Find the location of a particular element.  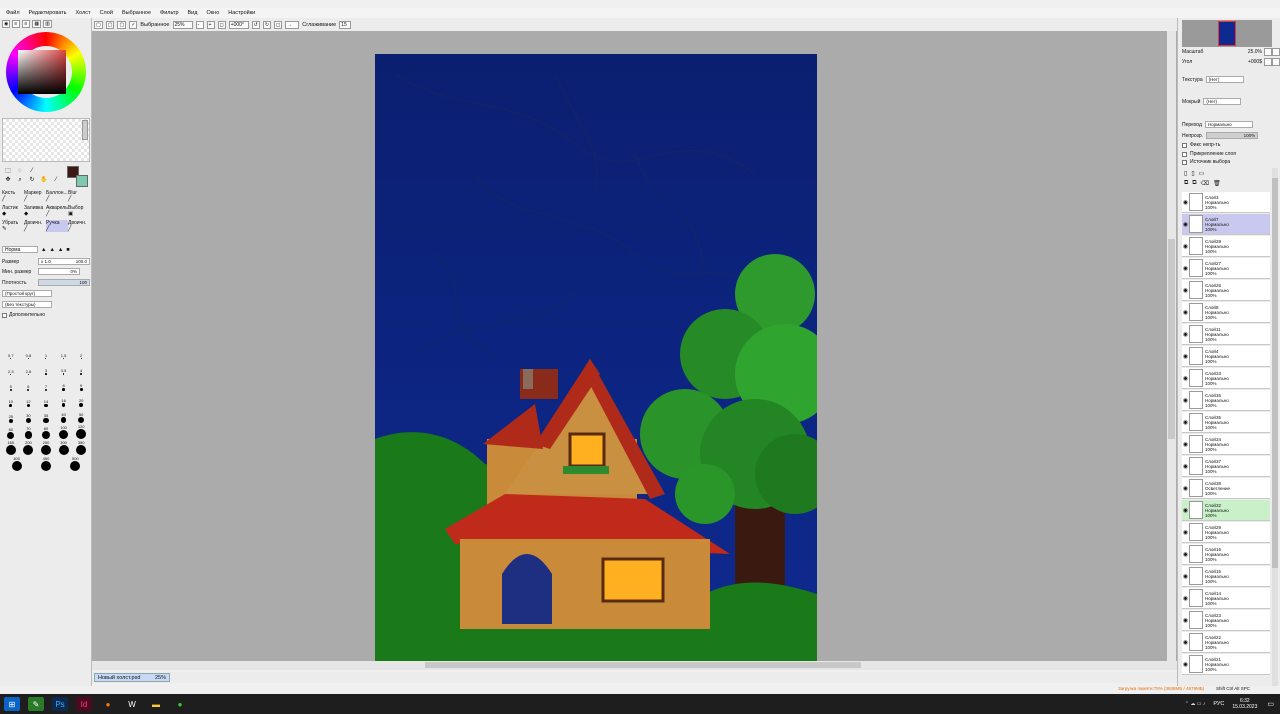

nav-zoom-out-button is located at coordinates (1268, 52).